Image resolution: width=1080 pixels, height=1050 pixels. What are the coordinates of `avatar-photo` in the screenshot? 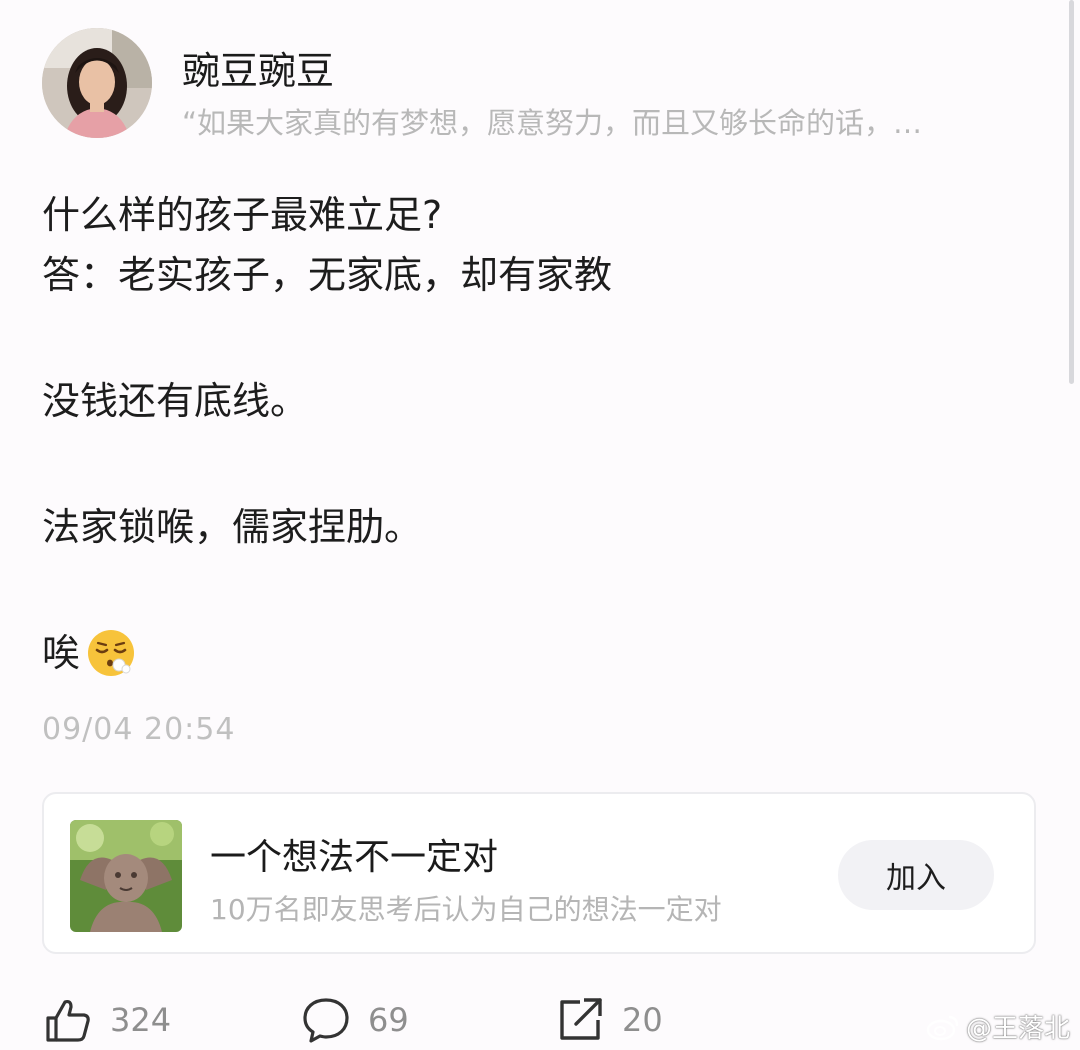 It's located at (97, 83).